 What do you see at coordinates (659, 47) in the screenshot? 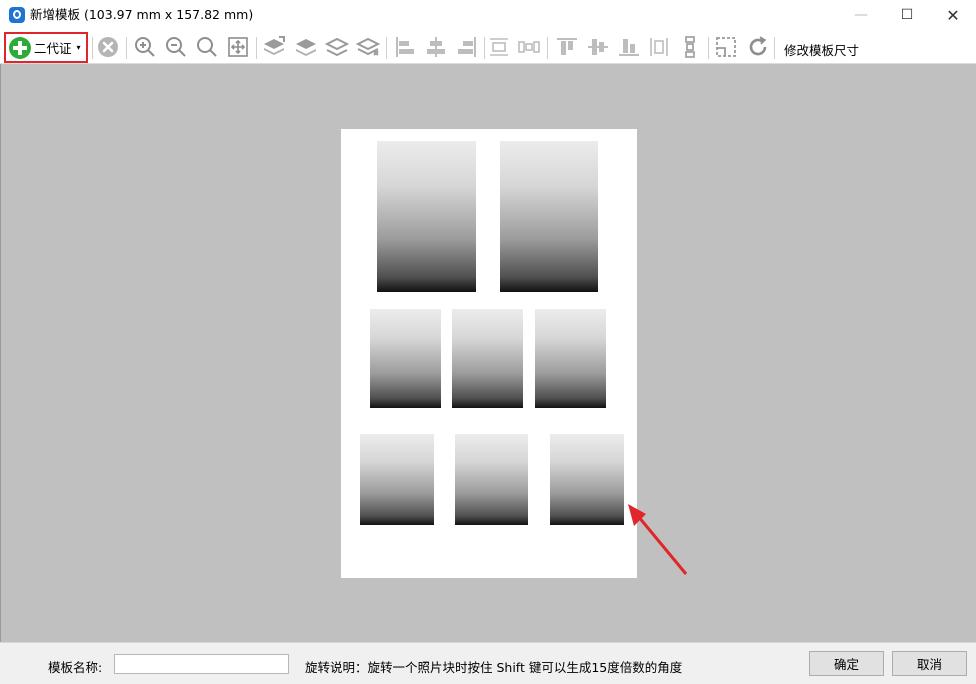
I see `distribute-vertical-icon` at bounding box center [659, 47].